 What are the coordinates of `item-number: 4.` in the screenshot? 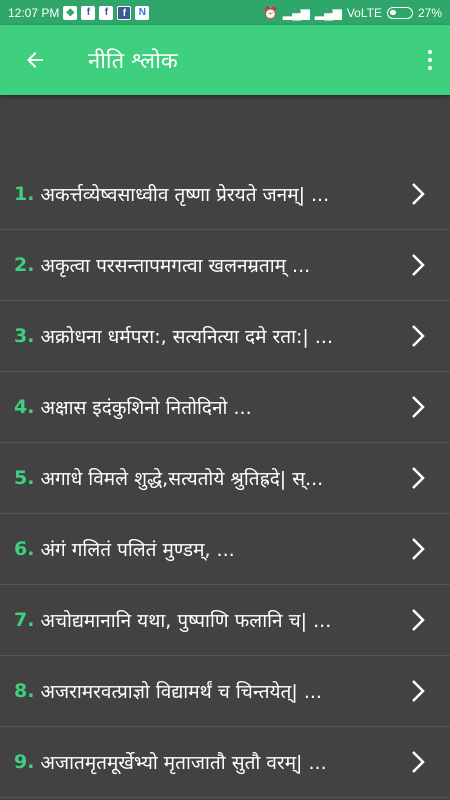 It's located at (24, 407).